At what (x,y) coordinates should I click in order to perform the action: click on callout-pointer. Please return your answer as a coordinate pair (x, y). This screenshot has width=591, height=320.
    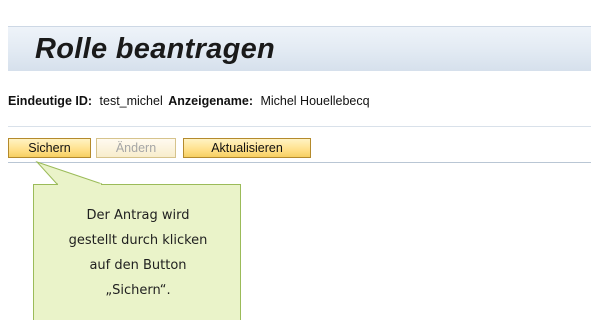
    Looking at the image, I should click on (69, 173).